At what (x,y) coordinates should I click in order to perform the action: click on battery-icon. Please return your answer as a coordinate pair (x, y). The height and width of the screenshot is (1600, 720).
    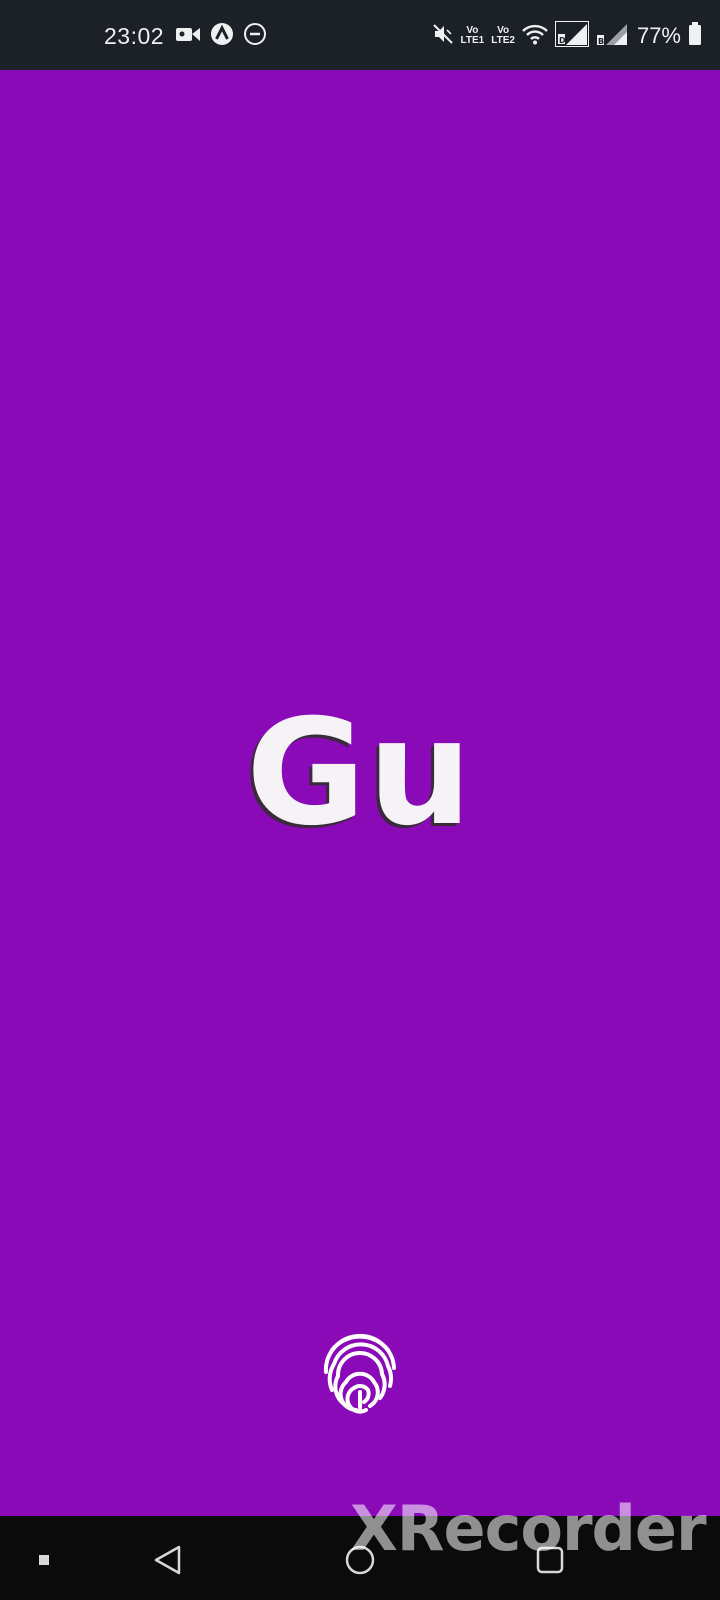
    Looking at the image, I should click on (695, 36).